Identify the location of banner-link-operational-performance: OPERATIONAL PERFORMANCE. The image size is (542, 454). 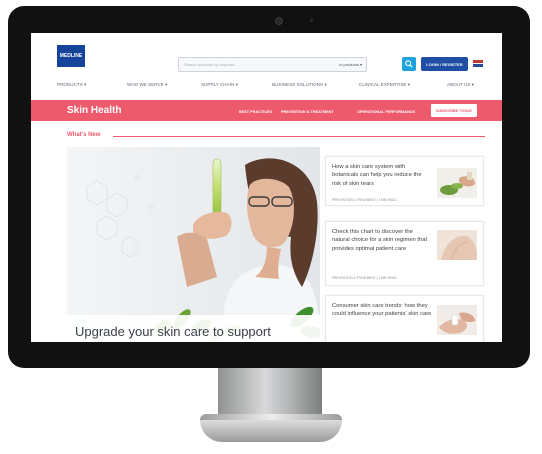
(386, 112).